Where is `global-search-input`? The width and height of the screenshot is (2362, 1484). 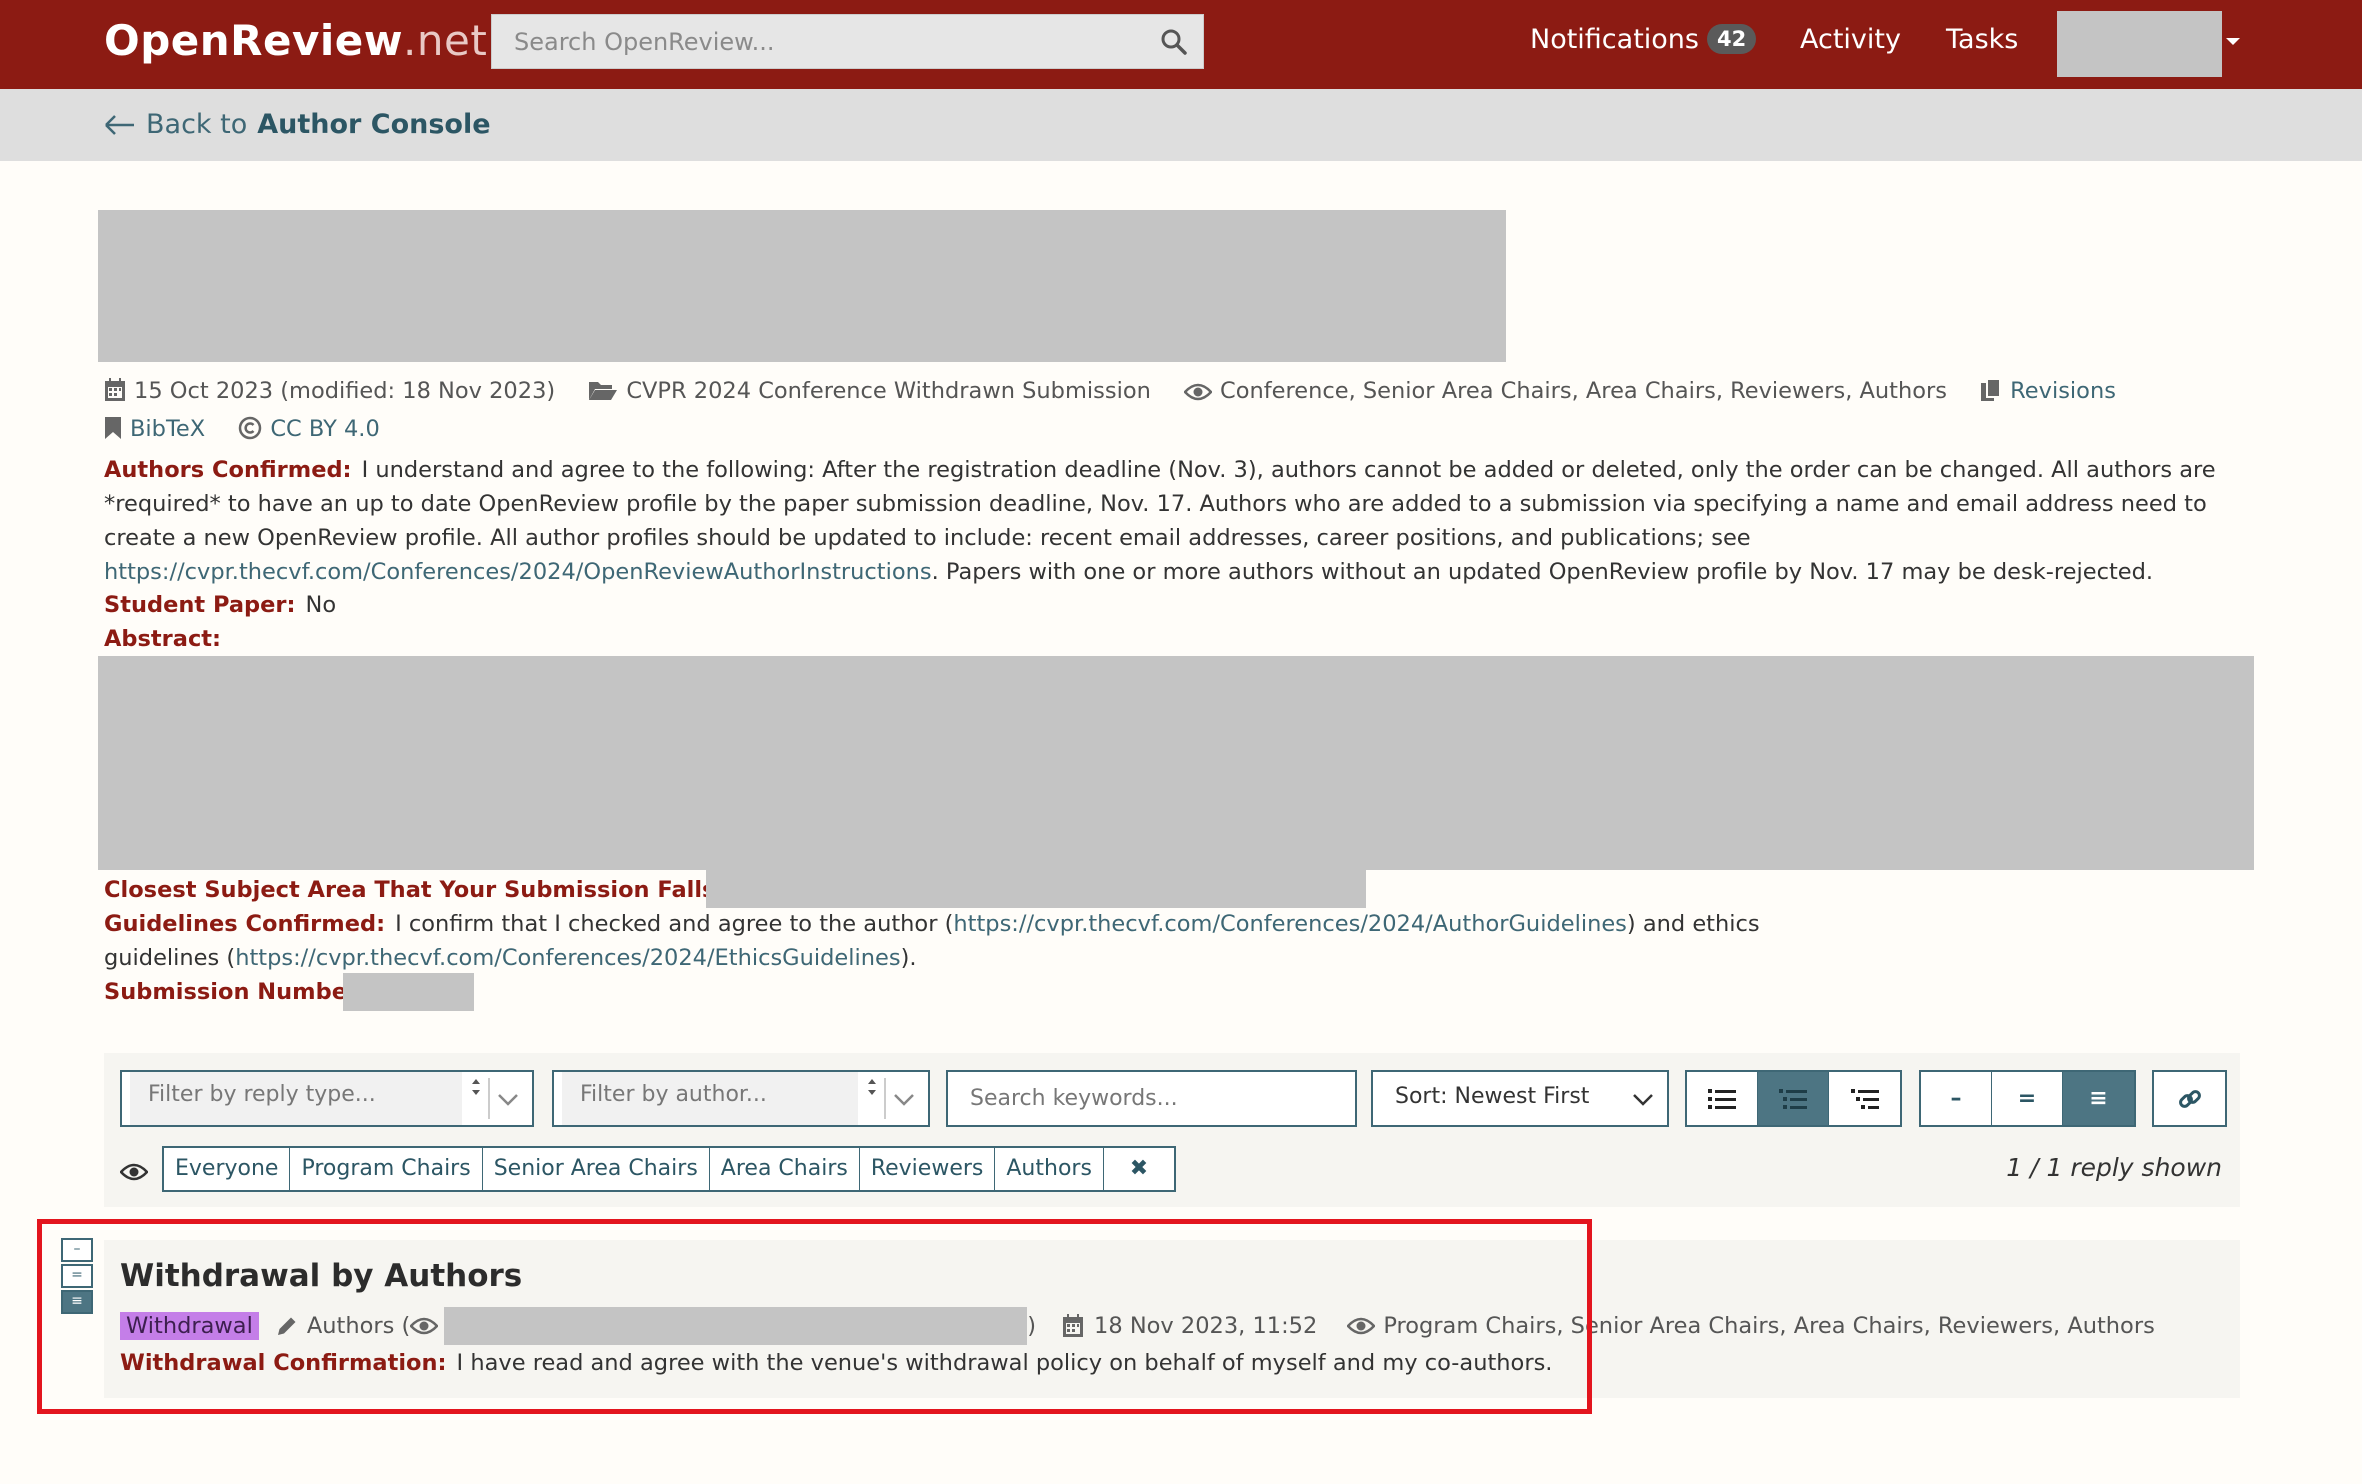
global-search-input is located at coordinates (847, 41).